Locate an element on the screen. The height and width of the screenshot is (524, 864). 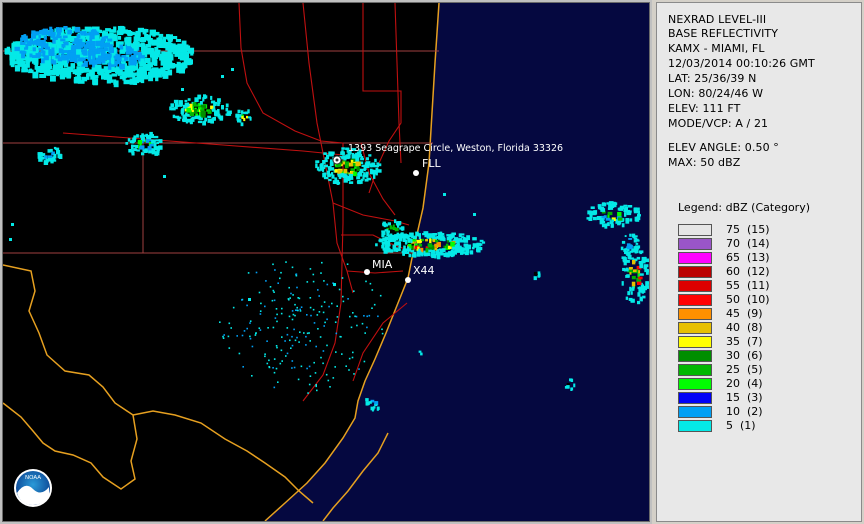
product-type: BASE REFLECTIVITY is located at coordinates (723, 33).